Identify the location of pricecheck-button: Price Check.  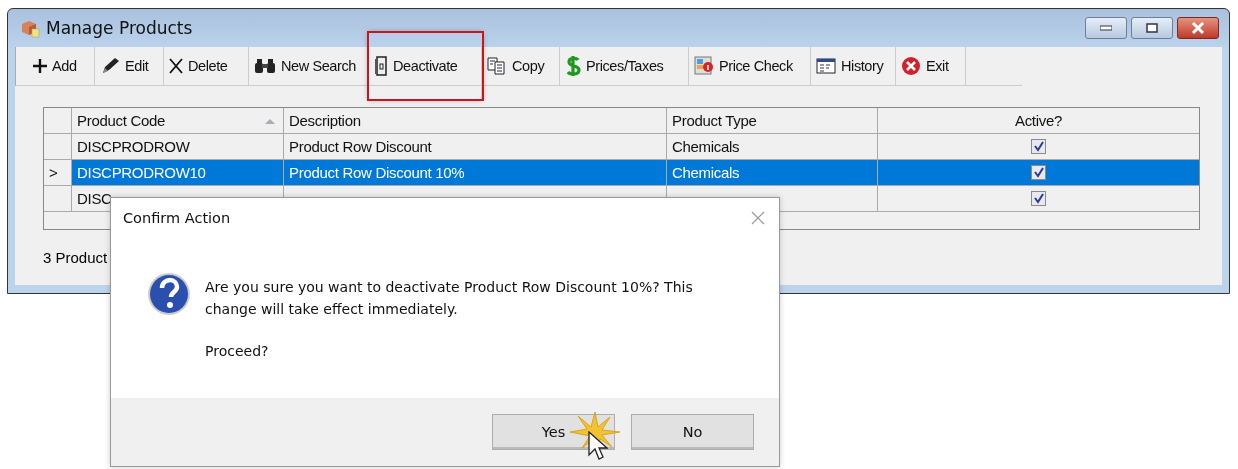
(750, 66).